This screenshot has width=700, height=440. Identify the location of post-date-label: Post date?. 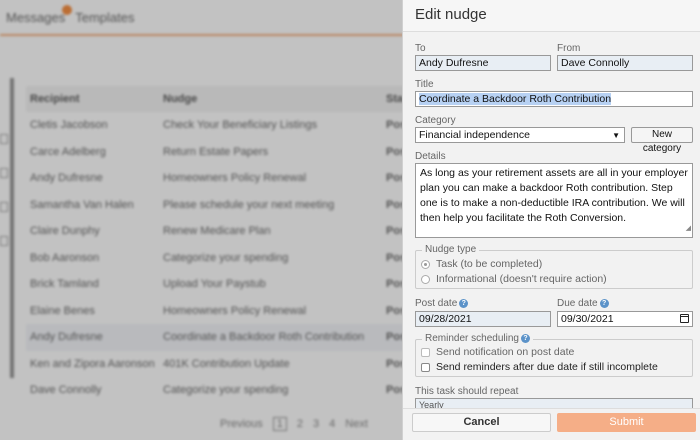
(442, 303).